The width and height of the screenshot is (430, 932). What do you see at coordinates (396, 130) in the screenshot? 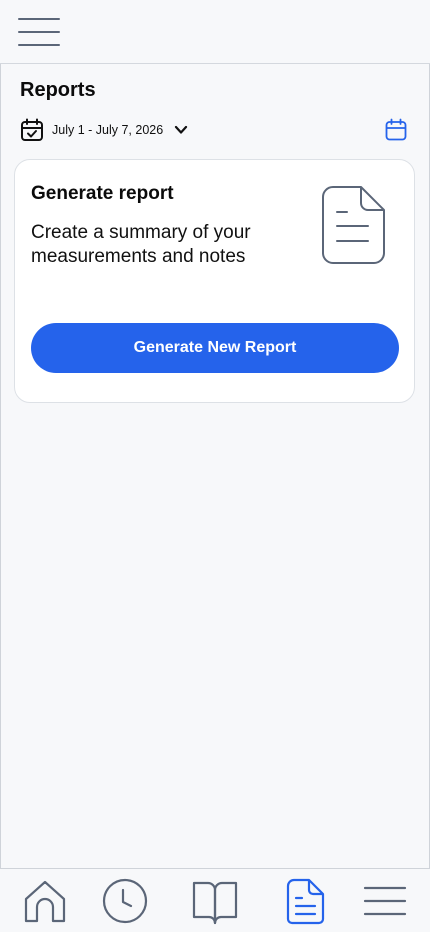
I see `calendar-icon` at bounding box center [396, 130].